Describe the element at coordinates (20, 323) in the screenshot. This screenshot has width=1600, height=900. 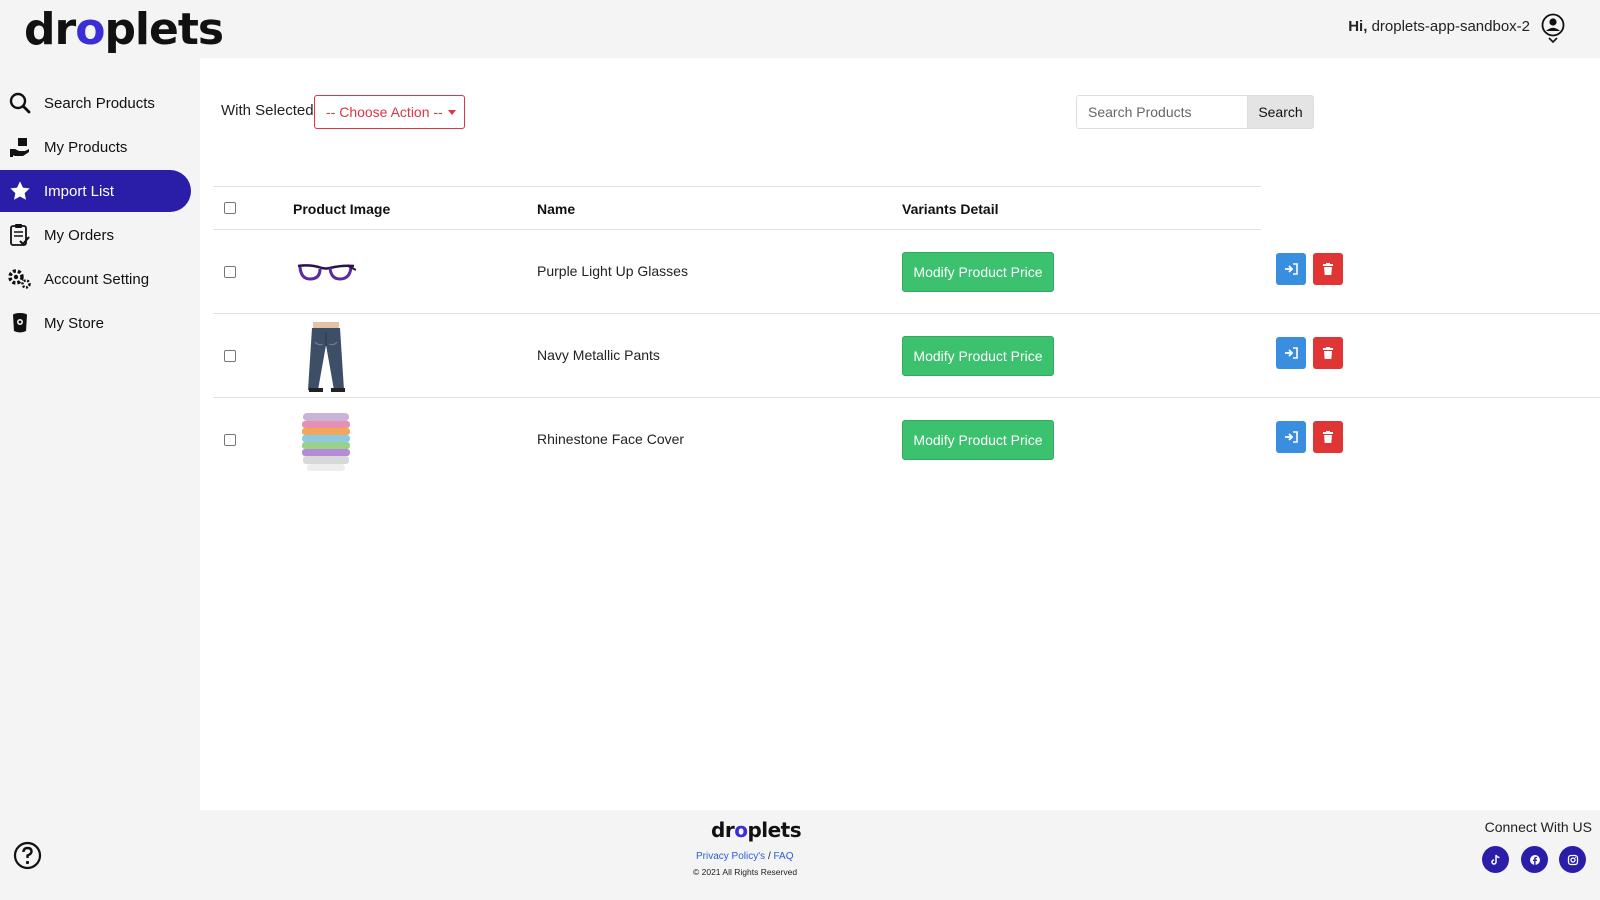
I see `store-icon` at that location.